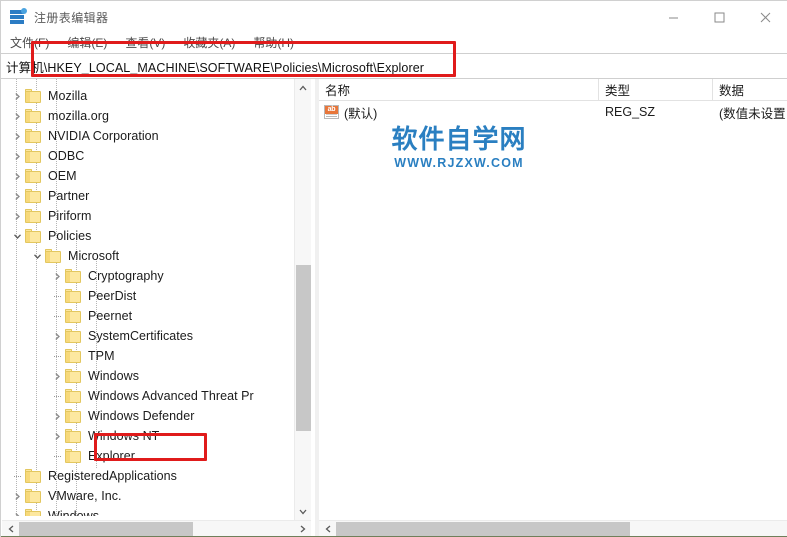 The width and height of the screenshot is (787, 537). Describe the element at coordinates (656, 89) in the screenshot. I see `column-header-type: 类型` at that location.